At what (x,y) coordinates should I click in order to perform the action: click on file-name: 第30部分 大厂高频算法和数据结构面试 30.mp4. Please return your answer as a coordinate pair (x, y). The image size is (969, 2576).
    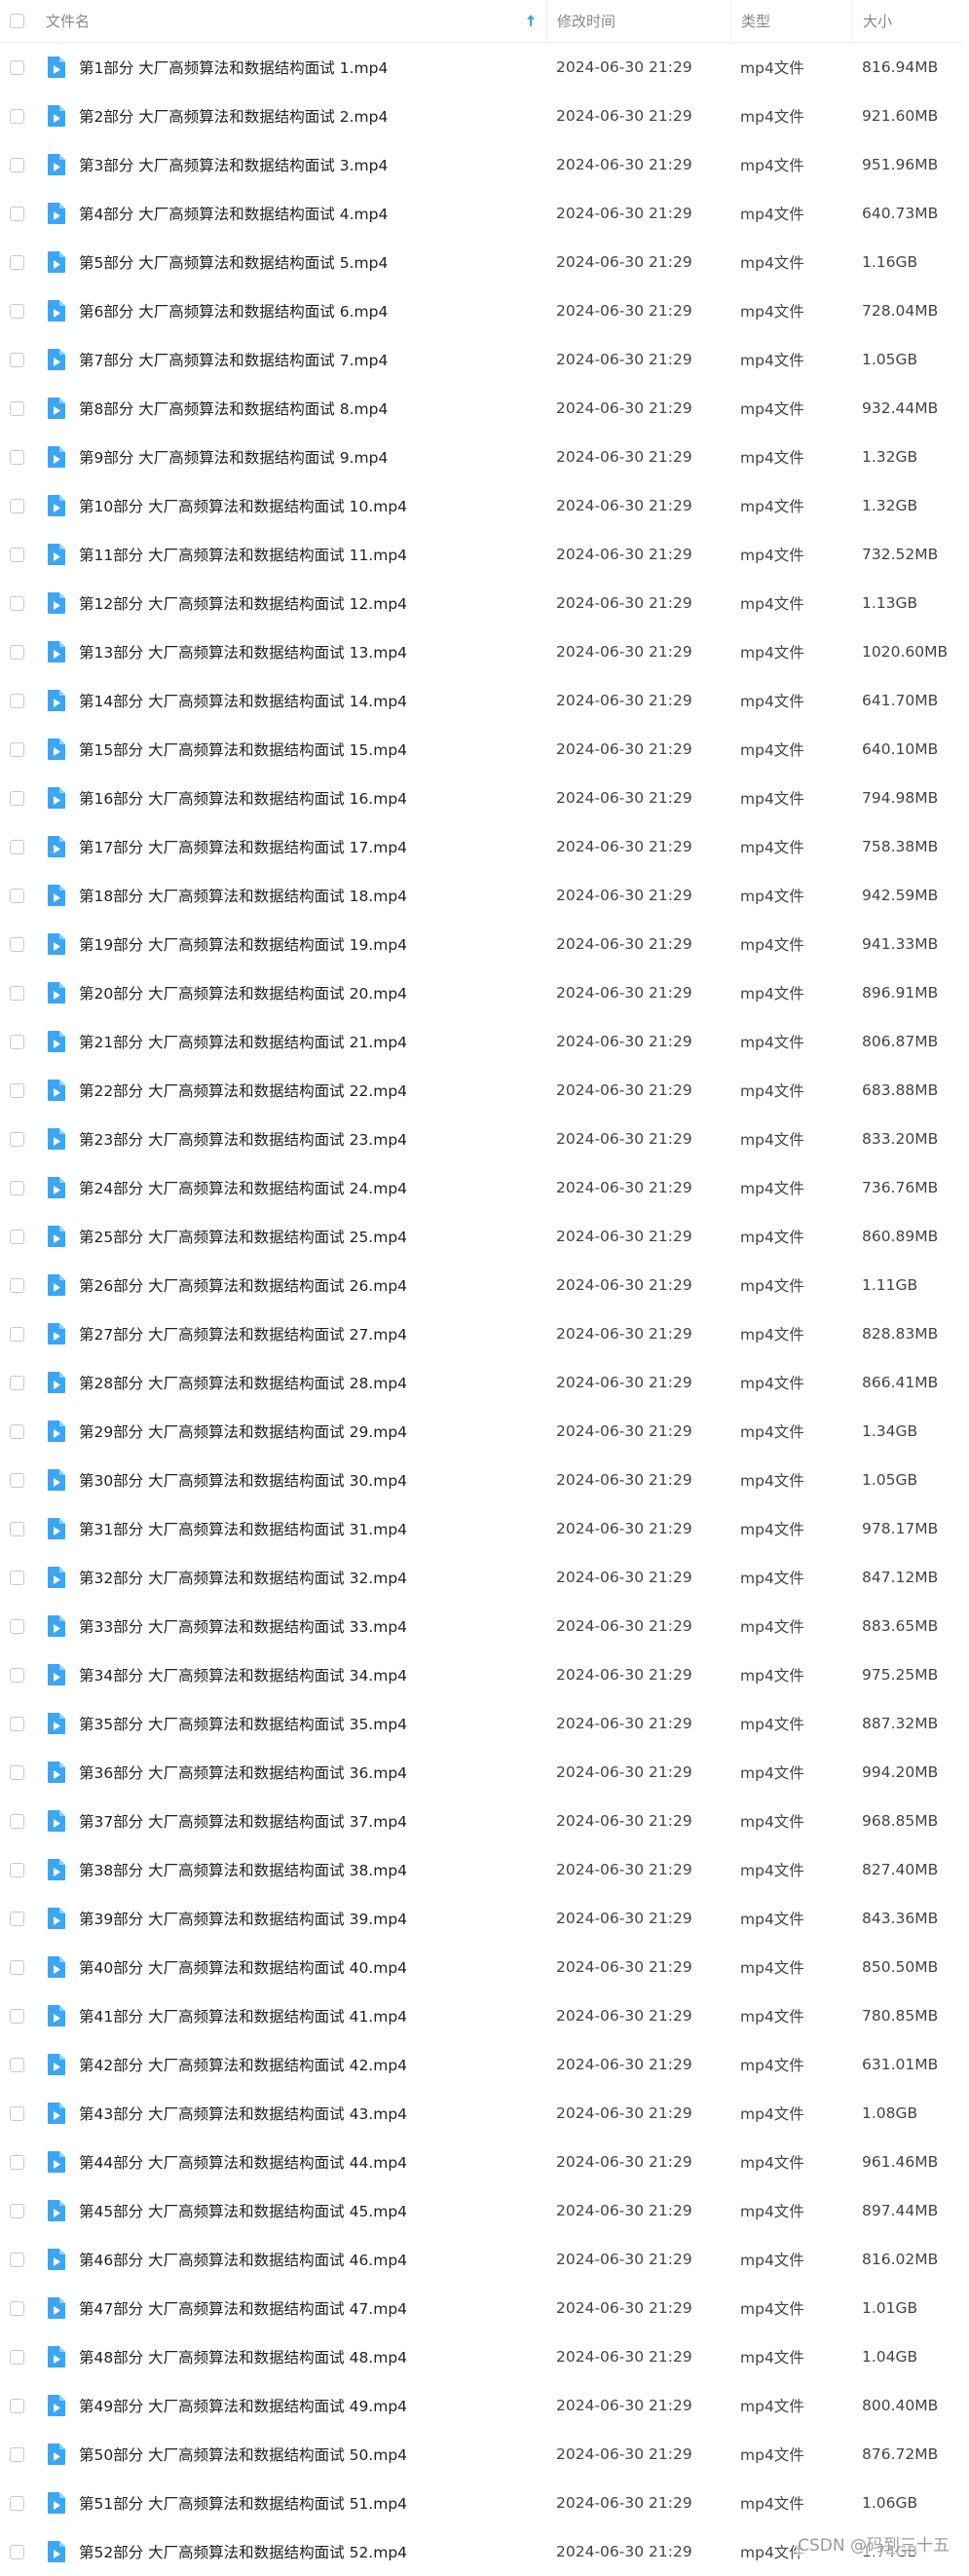
    Looking at the image, I should click on (243, 1480).